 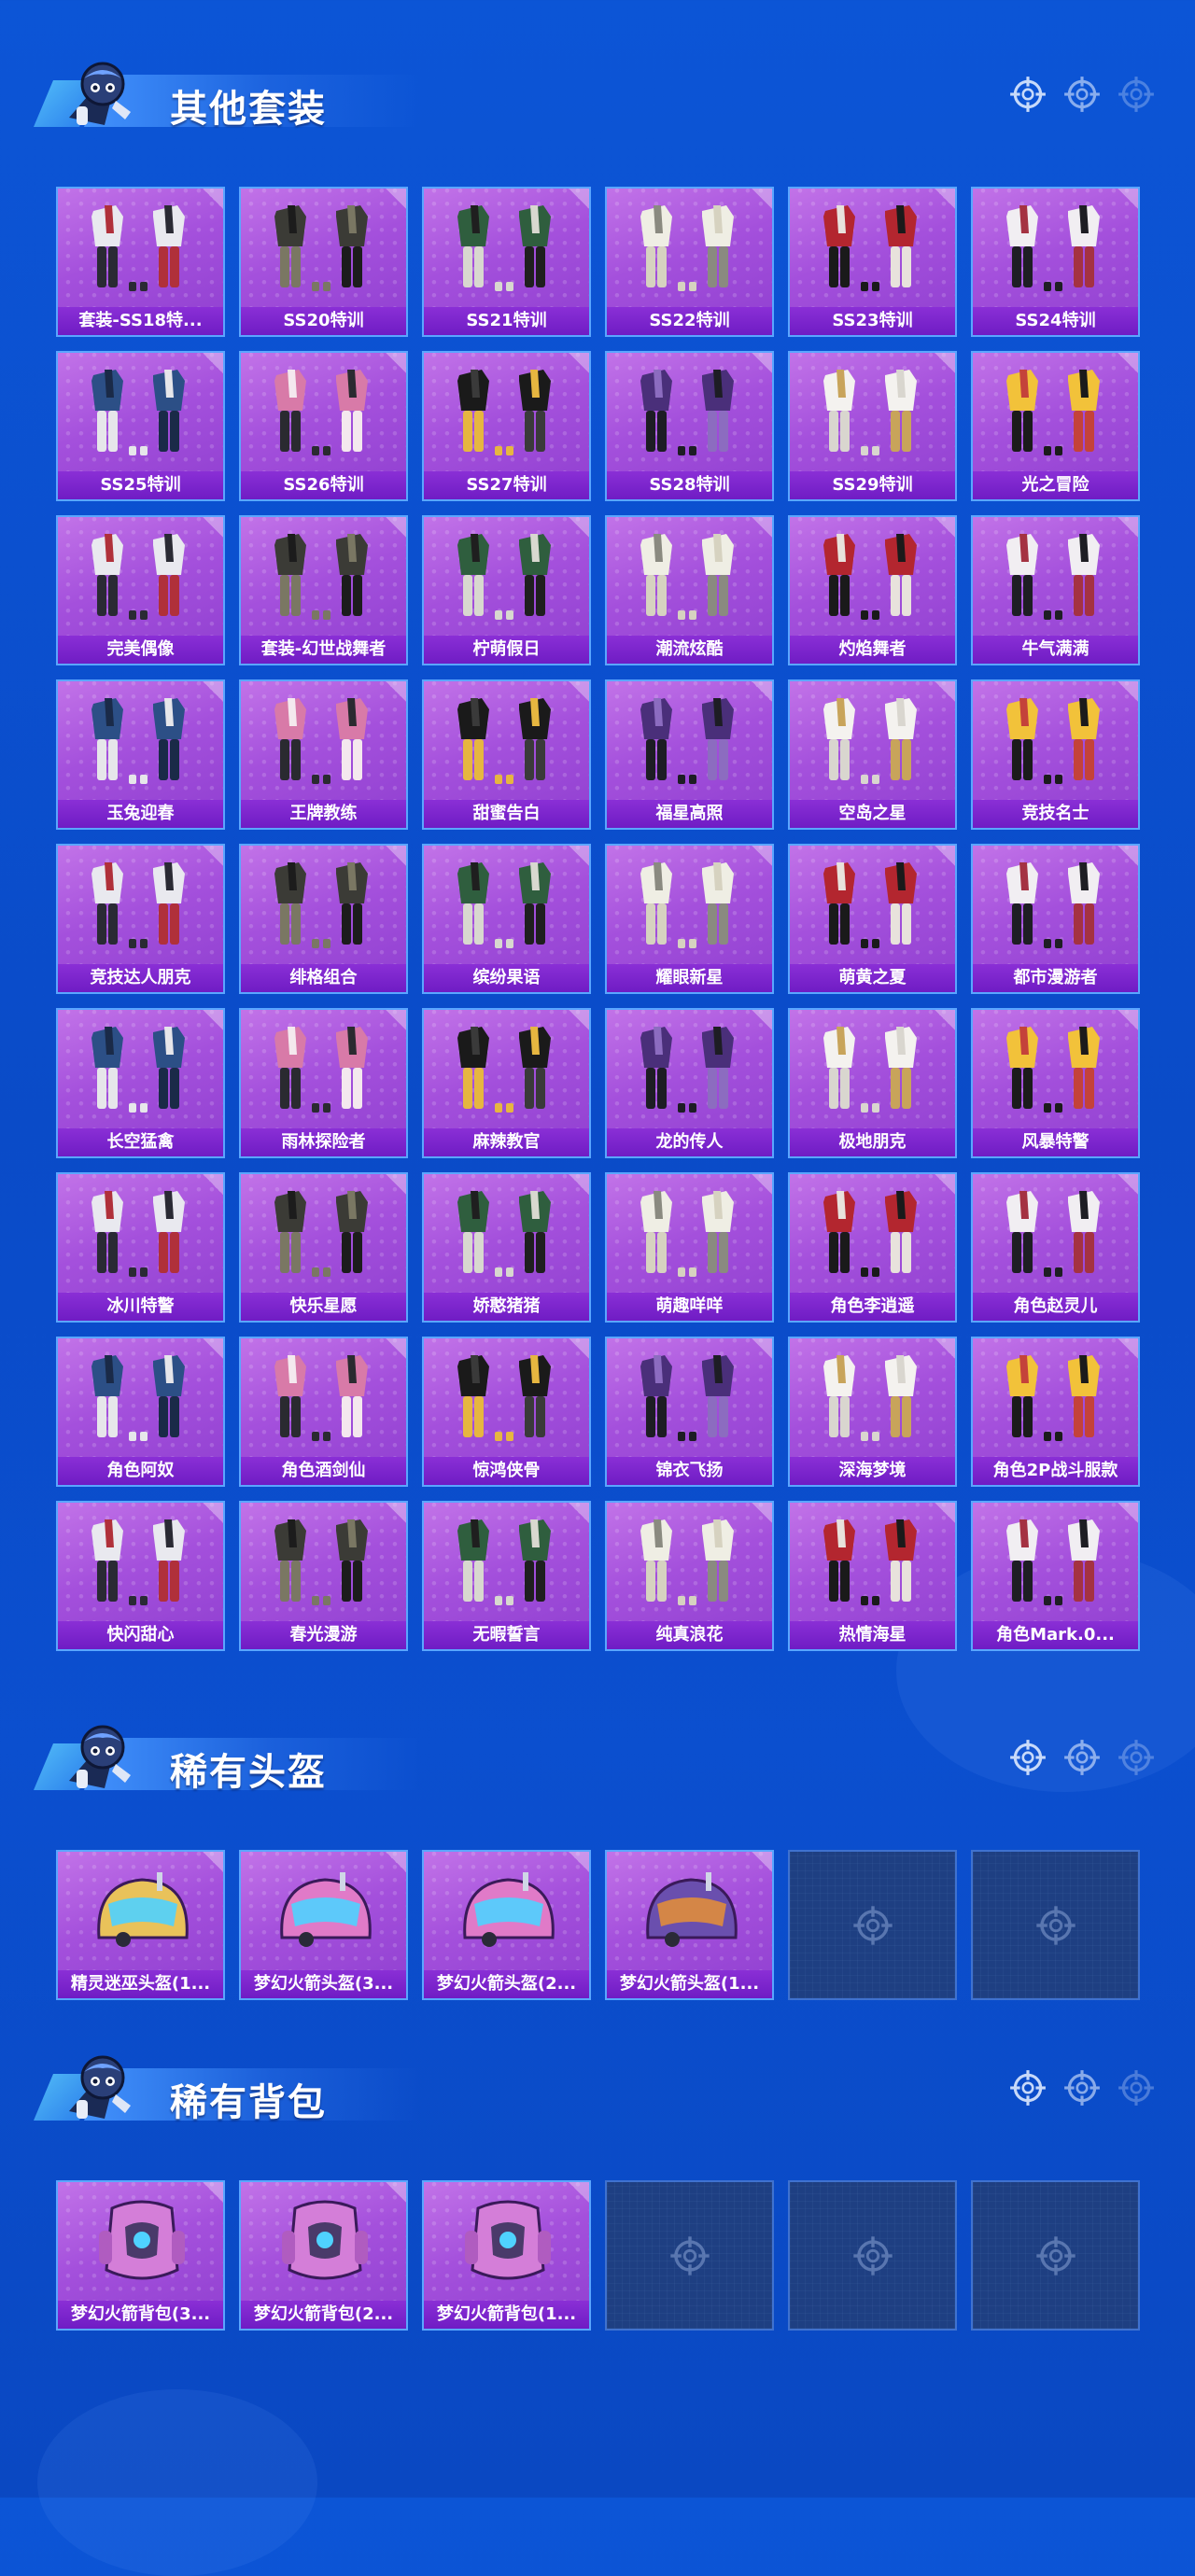 What do you see at coordinates (506, 1083) in the screenshot?
I see `item-card: 麻辣教官` at bounding box center [506, 1083].